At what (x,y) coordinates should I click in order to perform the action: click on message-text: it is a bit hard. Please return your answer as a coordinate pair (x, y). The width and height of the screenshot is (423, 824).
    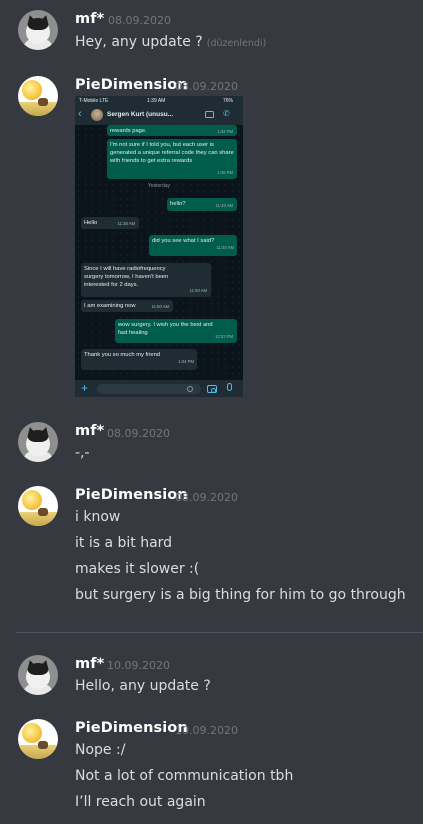
    Looking at the image, I should click on (124, 543).